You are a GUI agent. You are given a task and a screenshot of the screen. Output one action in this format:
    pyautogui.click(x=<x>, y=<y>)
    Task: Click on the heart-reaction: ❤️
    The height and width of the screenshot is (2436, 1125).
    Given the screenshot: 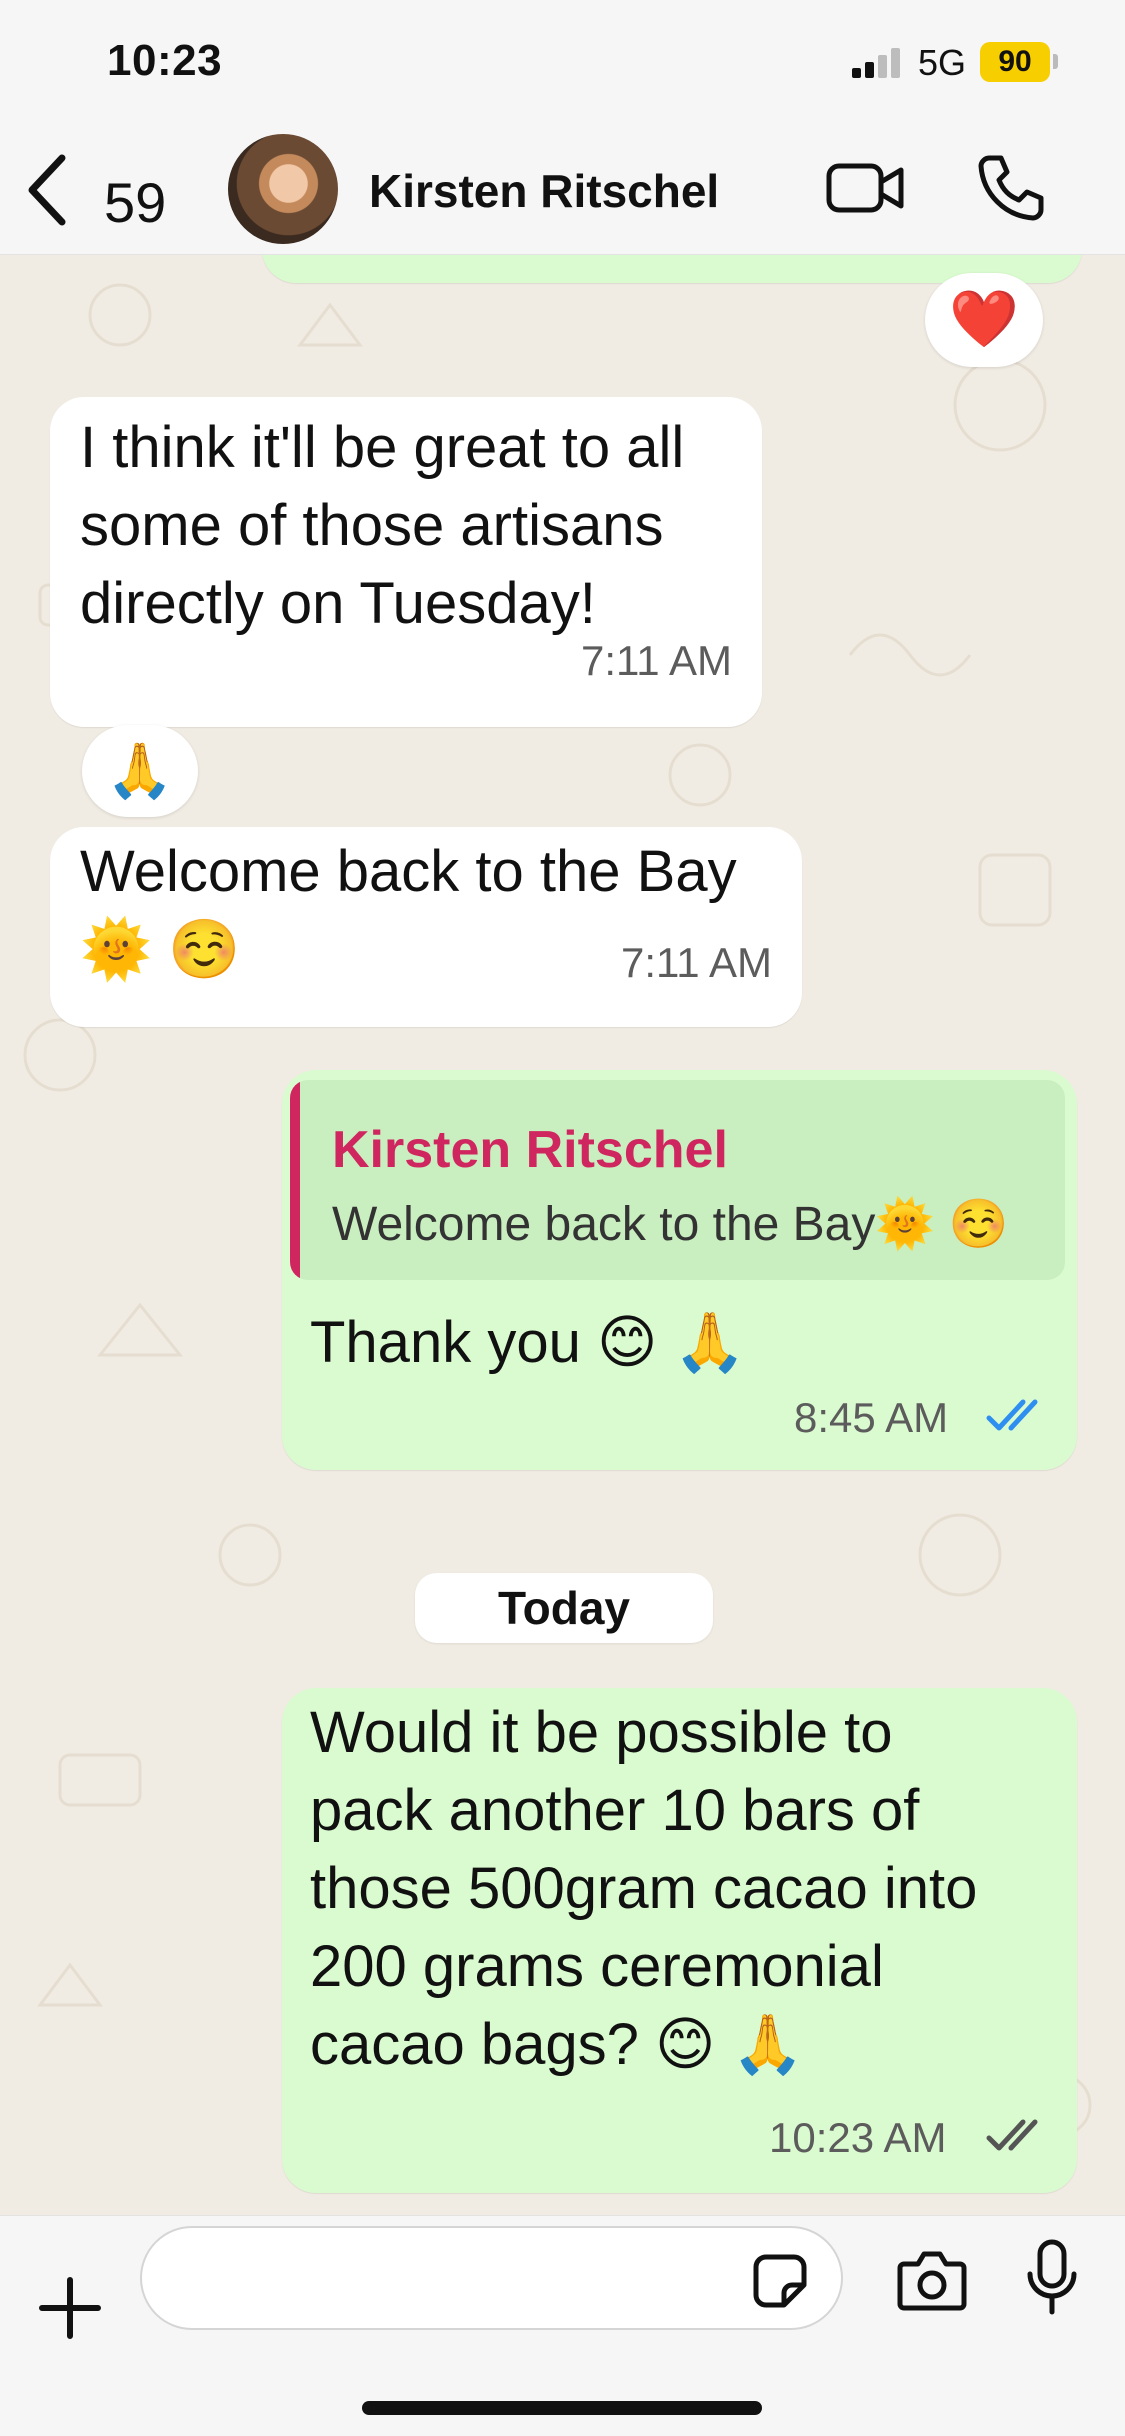 What is the action you would take?
    pyautogui.click(x=984, y=319)
    